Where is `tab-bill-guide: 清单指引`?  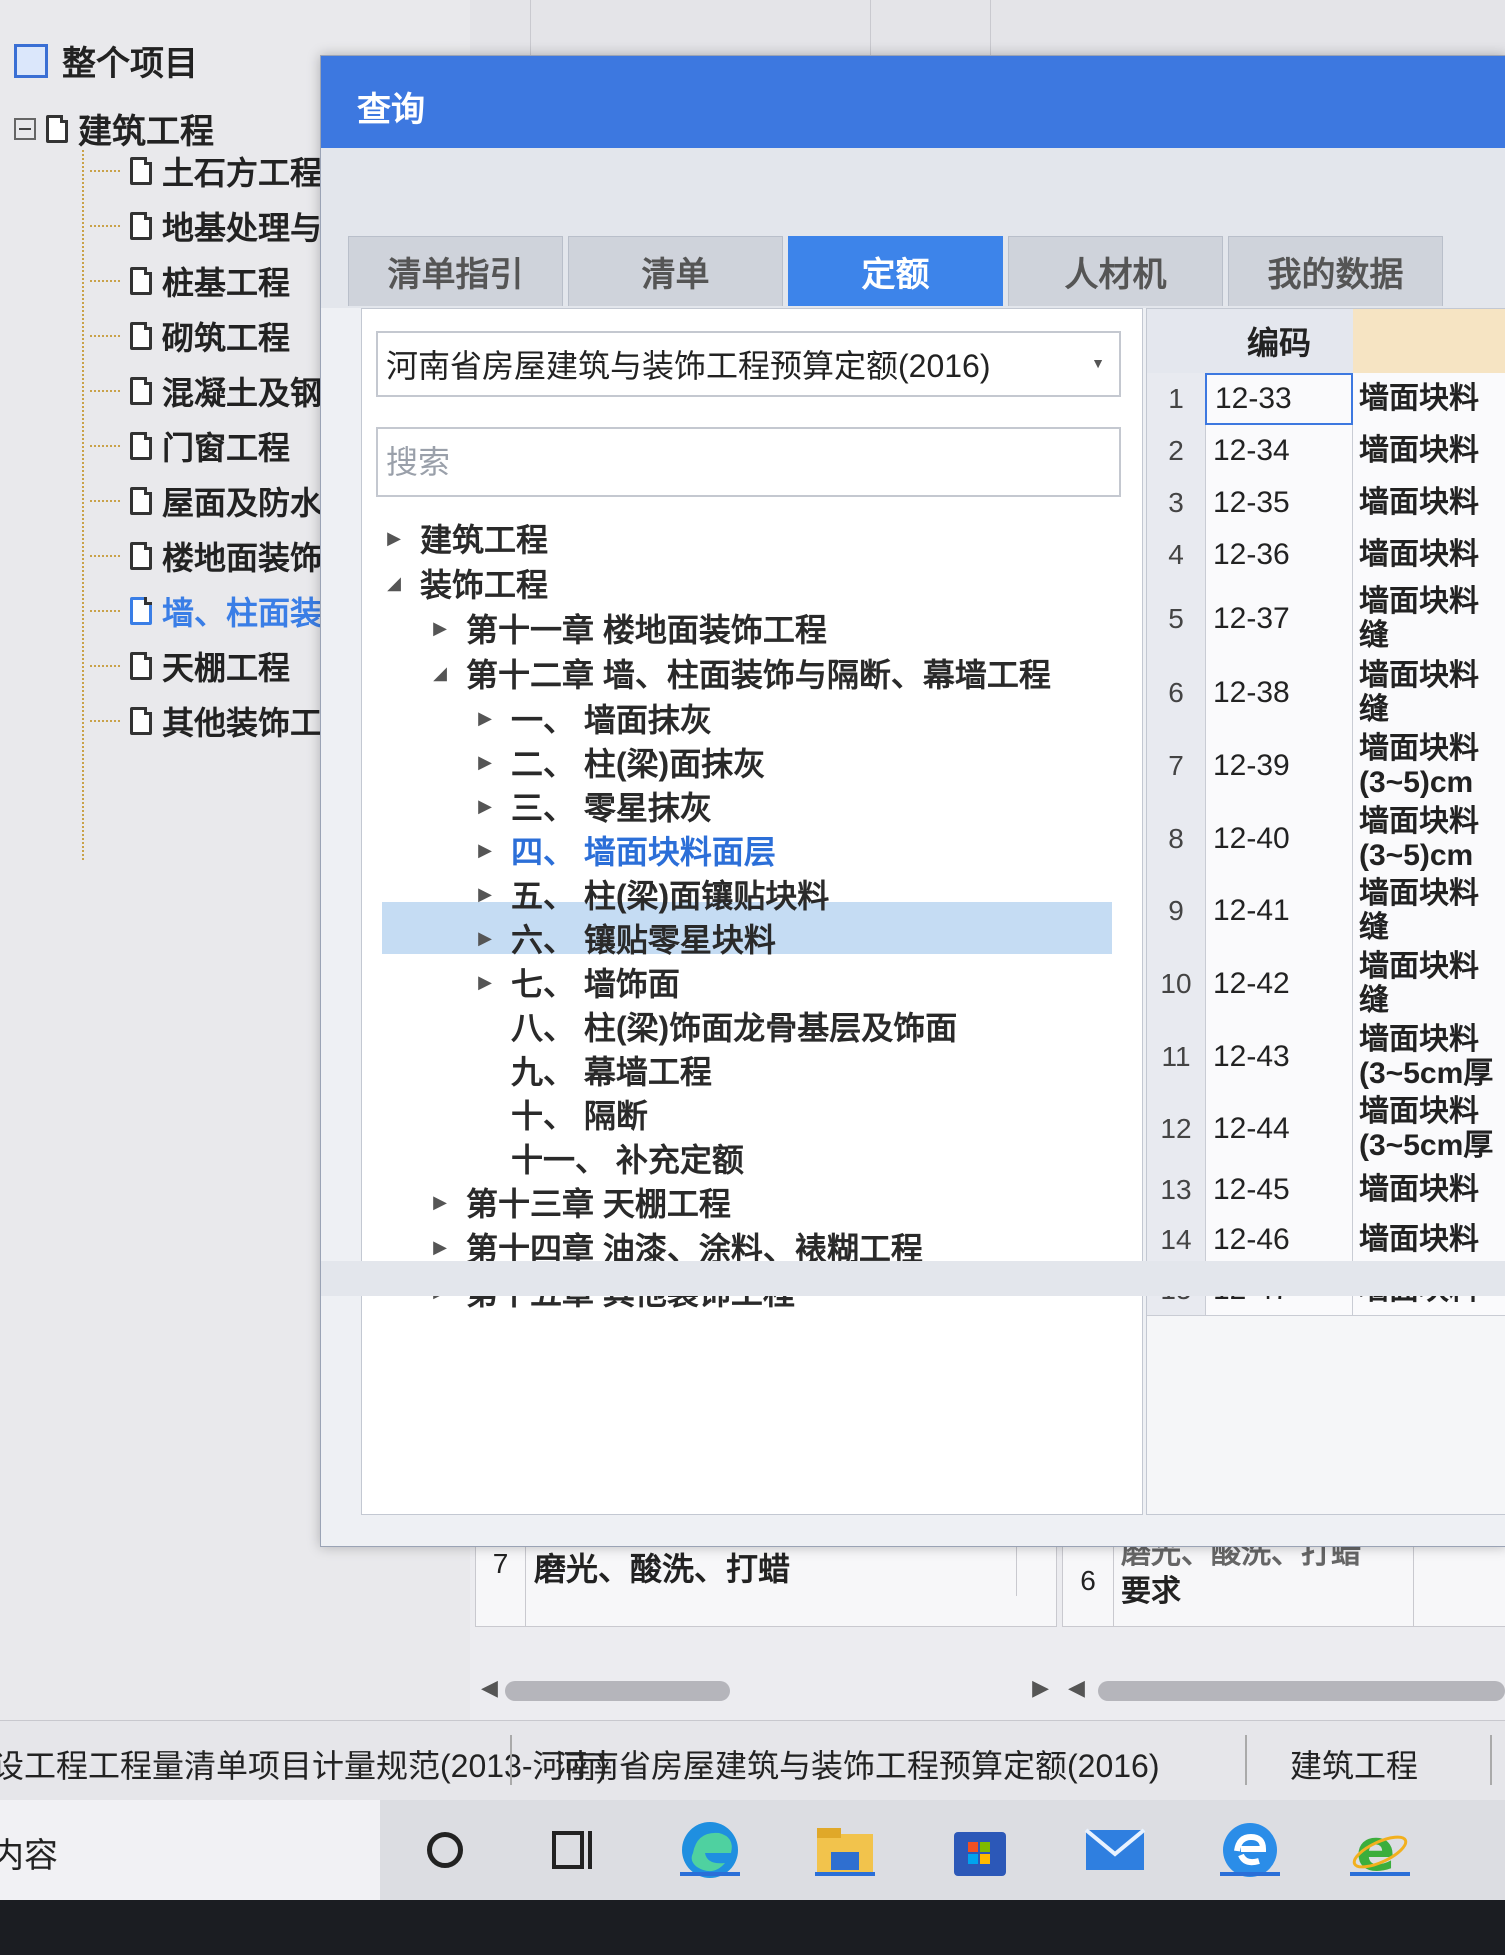
tab-bill-guide: 清单指引 is located at coordinates (455, 271).